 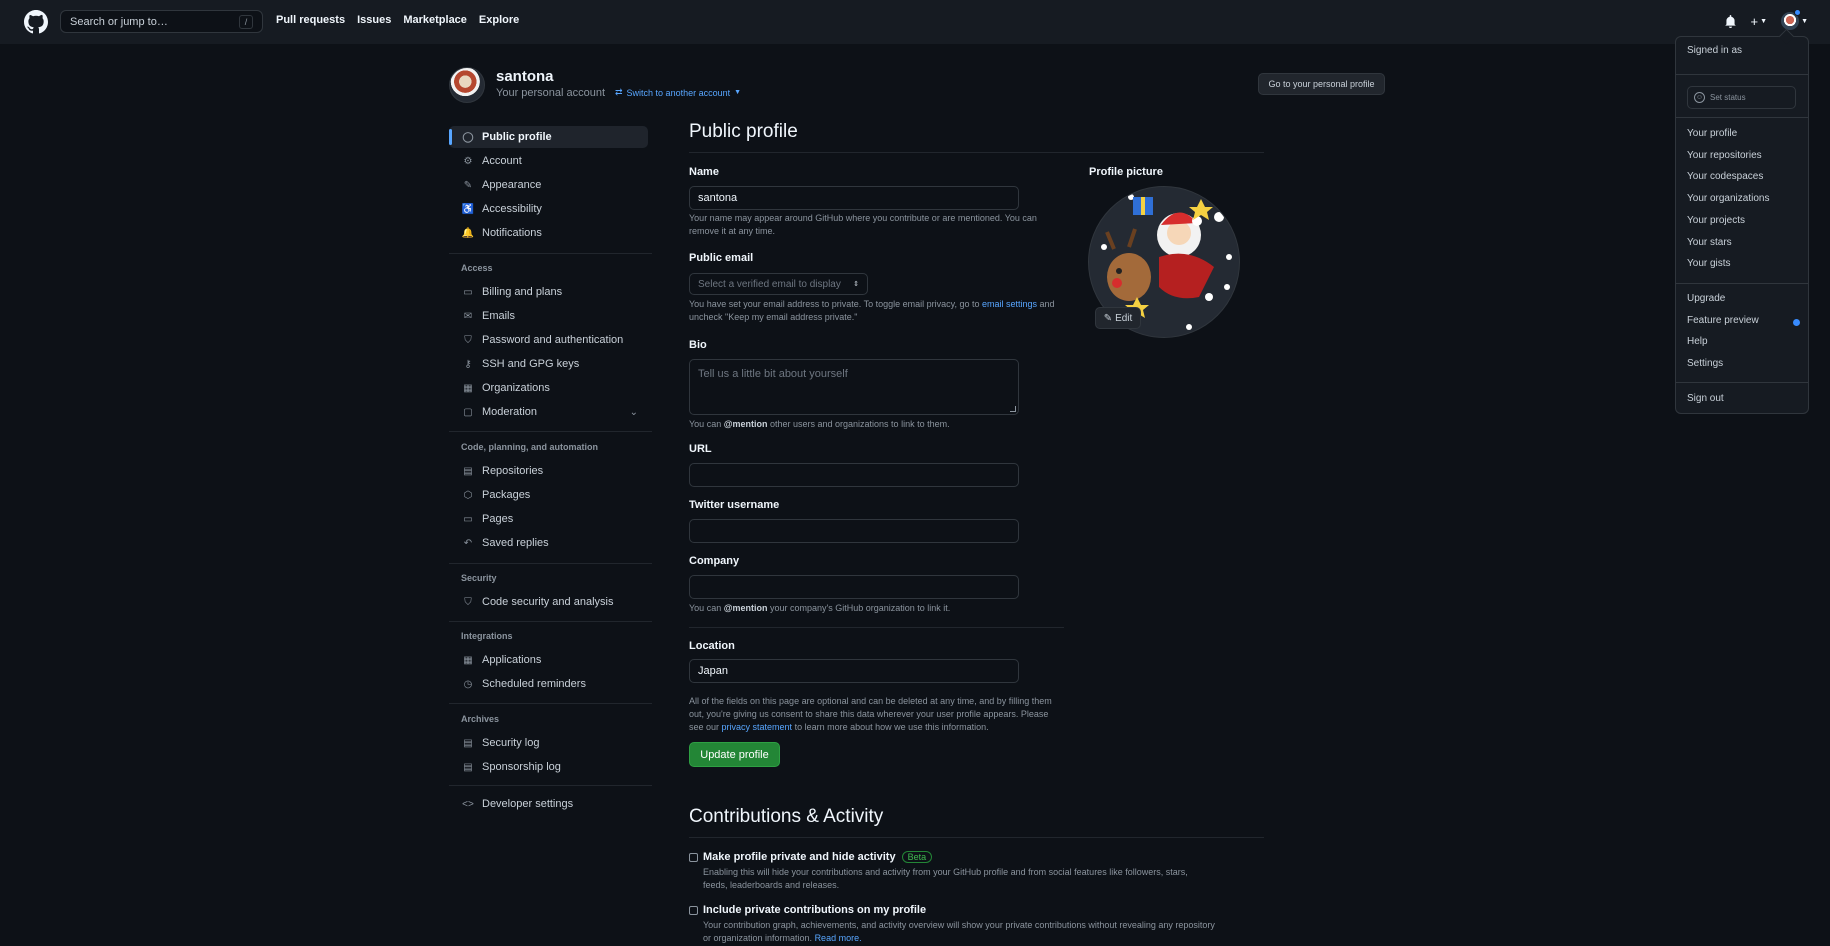 I want to click on menu-sign-out: Sign out, so click(x=1705, y=398).